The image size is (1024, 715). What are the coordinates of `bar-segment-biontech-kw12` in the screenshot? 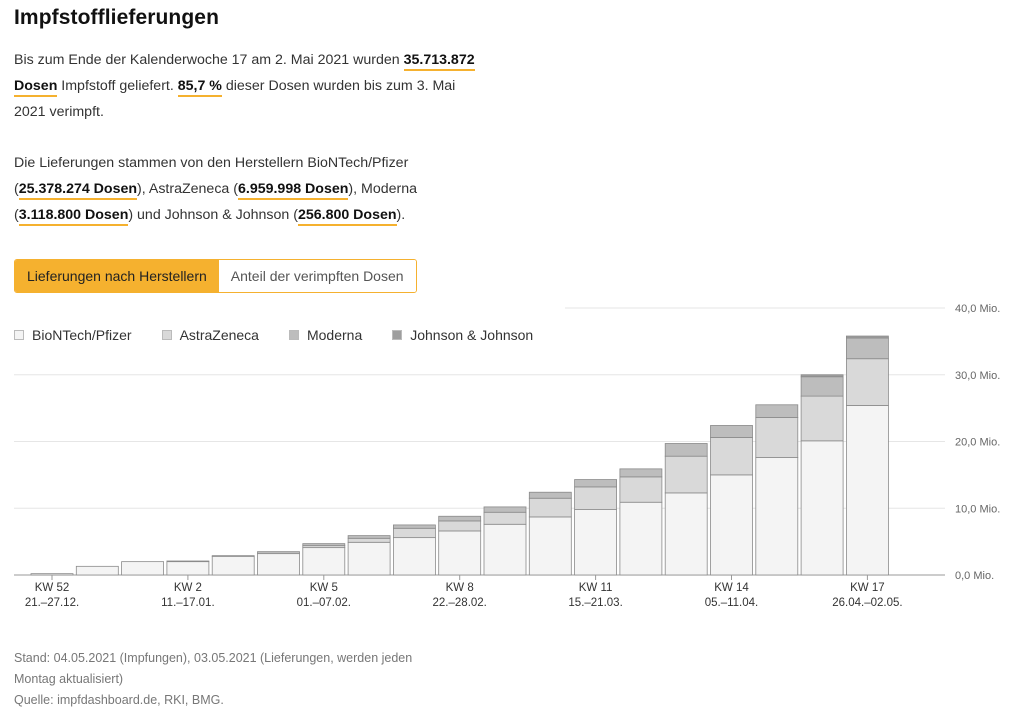 It's located at (641, 538).